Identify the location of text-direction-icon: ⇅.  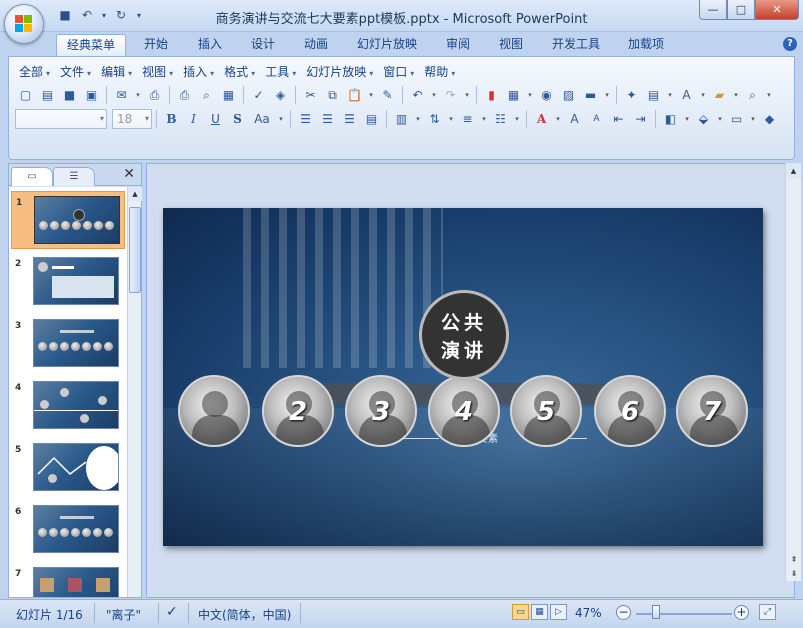
(434, 119).